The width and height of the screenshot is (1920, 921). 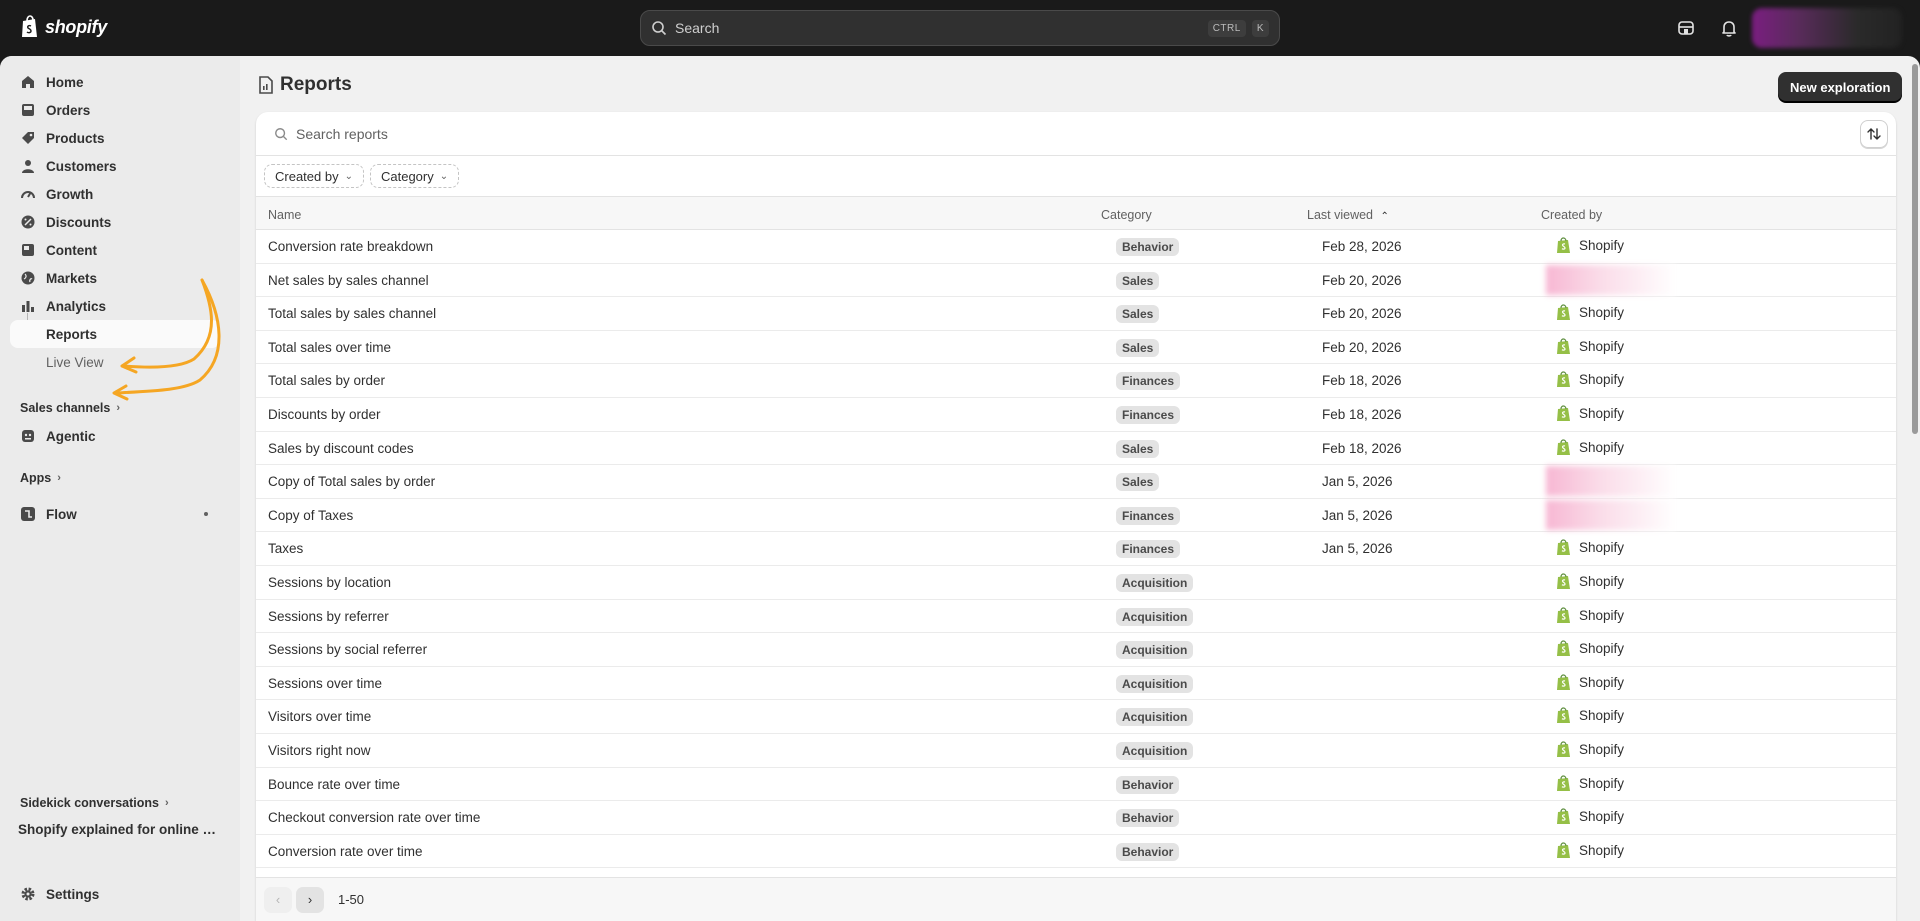 I want to click on report-name: Net sales by sales channel, so click(x=348, y=280).